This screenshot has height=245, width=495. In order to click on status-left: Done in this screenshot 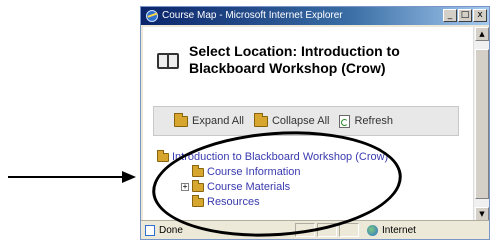, I will do `click(218, 230)`.